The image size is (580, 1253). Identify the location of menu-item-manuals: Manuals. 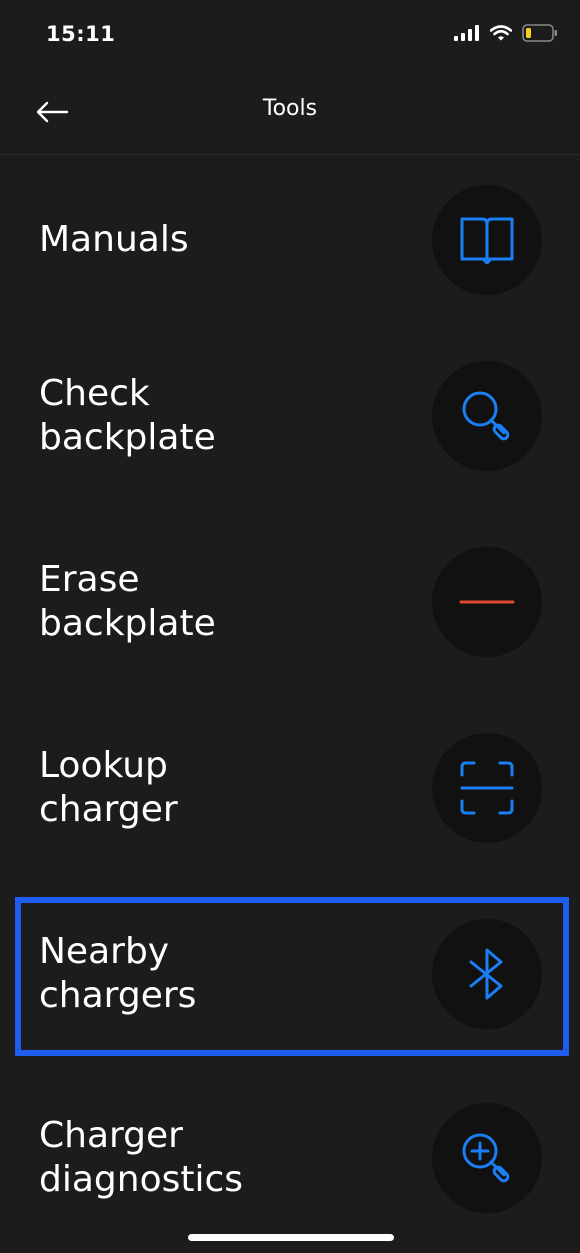
(290, 240).